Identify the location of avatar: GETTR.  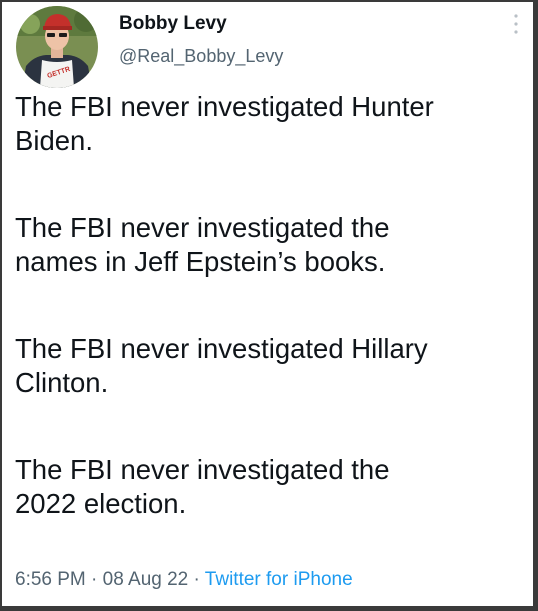
(57, 47).